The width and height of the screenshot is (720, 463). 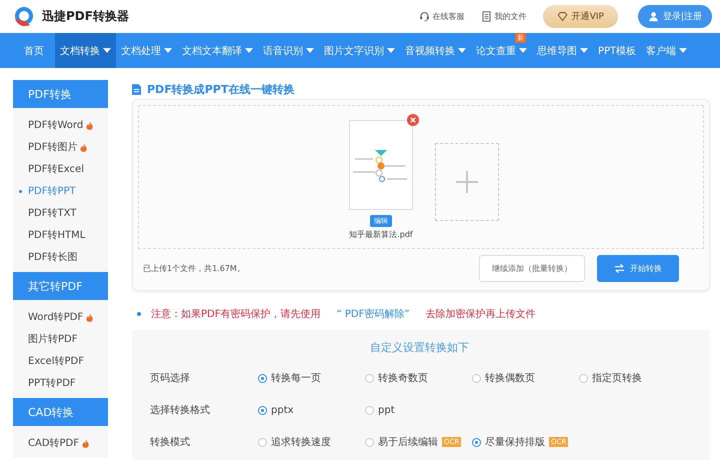 I want to click on start-button: 开始转换, so click(x=638, y=268).